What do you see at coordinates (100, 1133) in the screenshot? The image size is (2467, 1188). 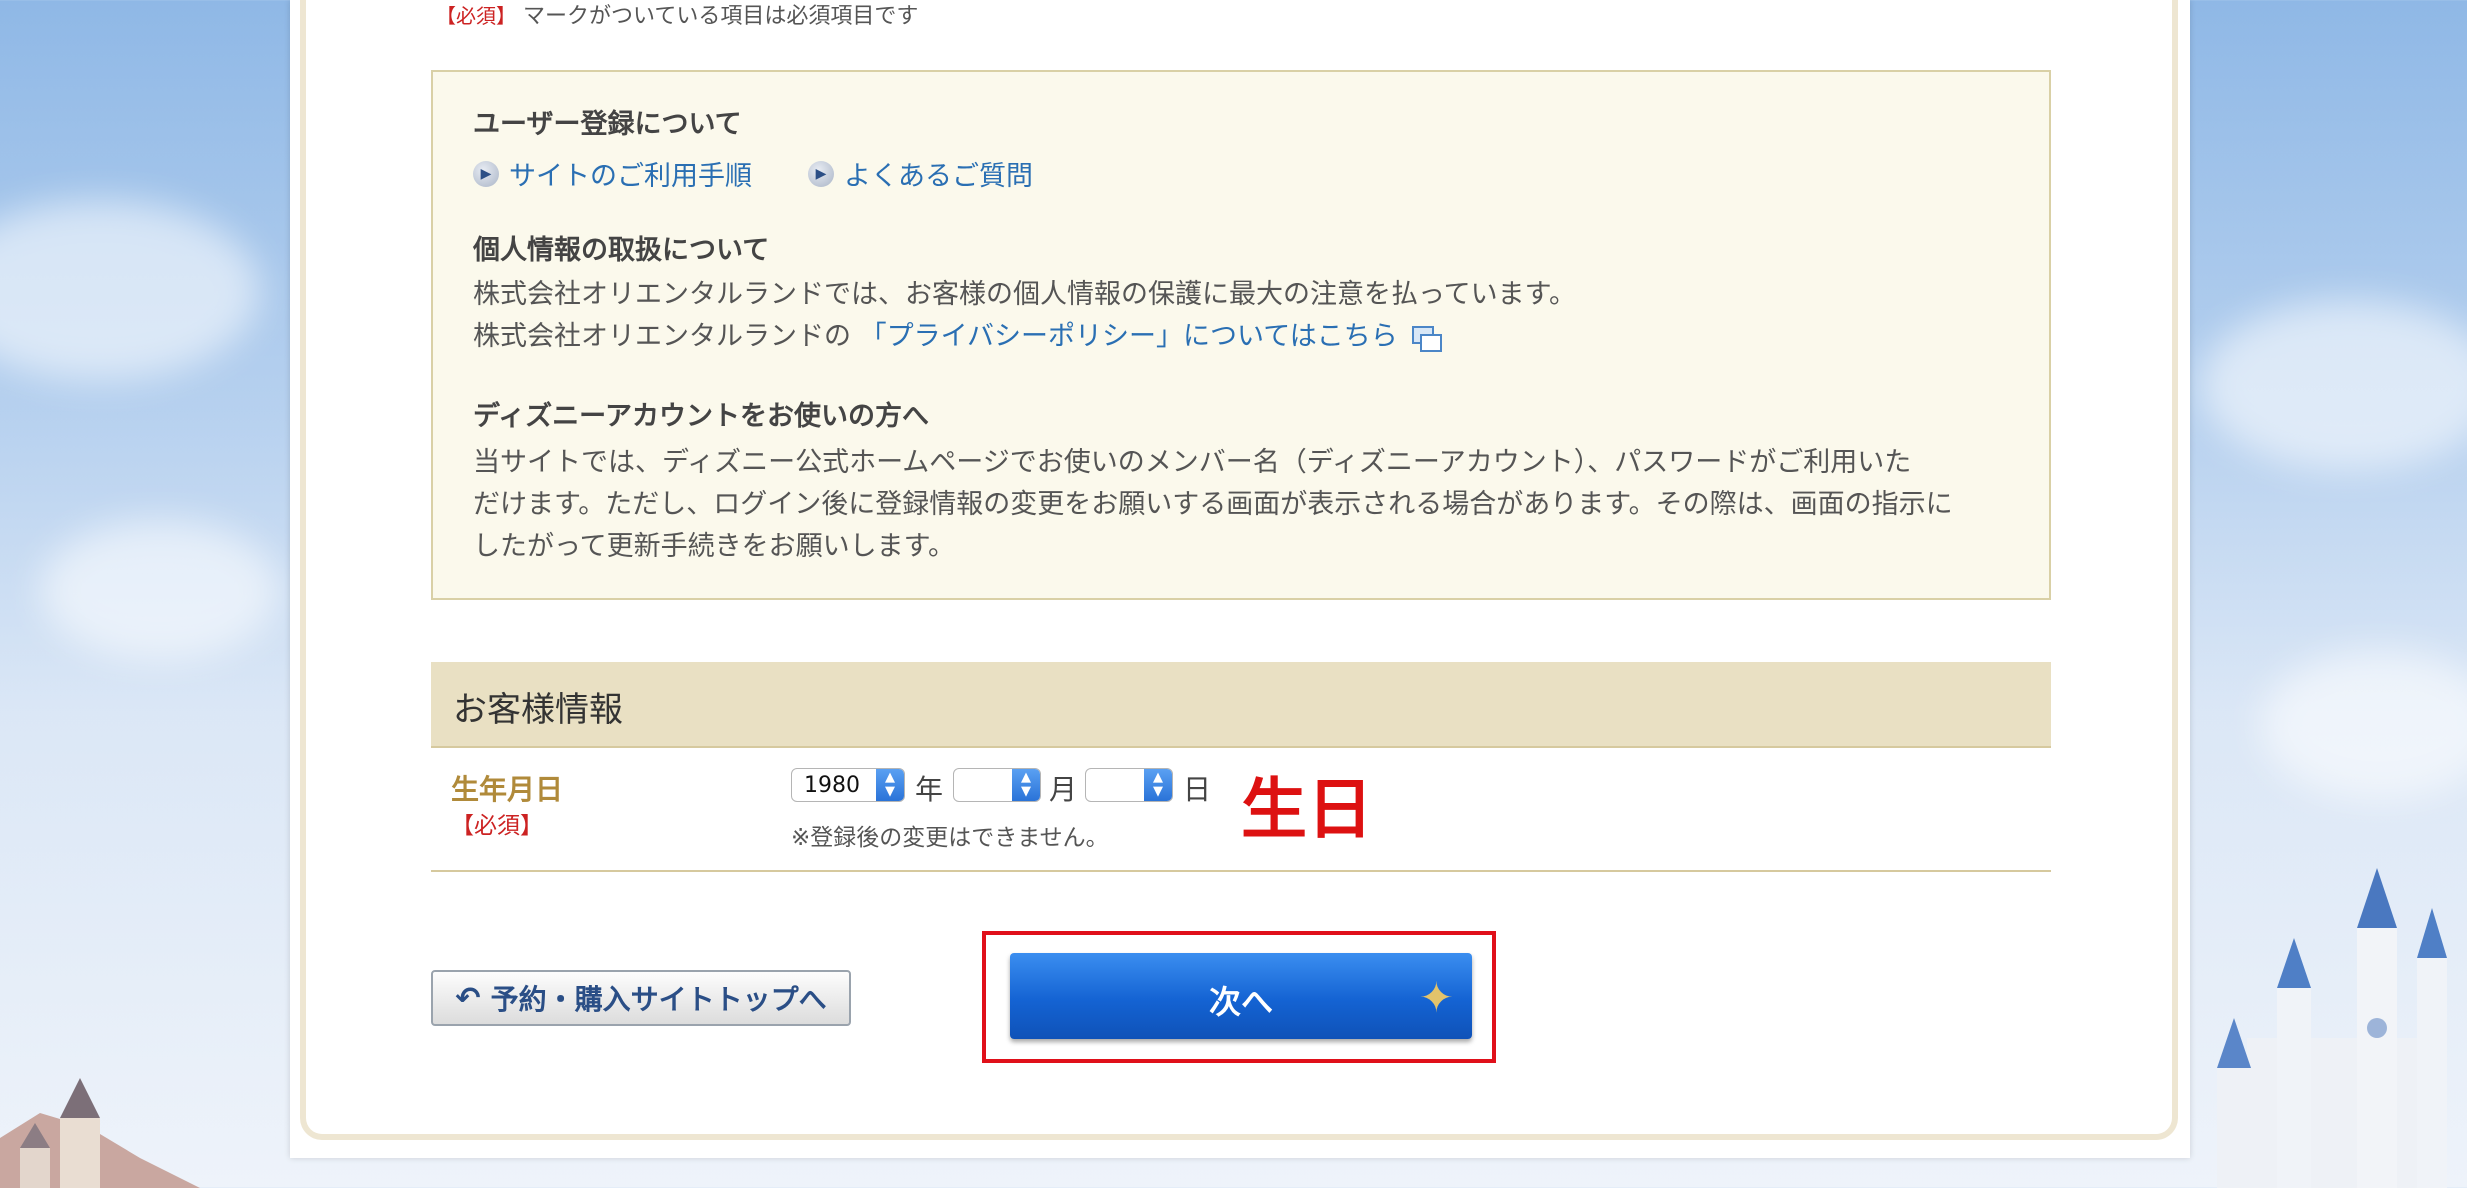 I see `castle-left-image` at bounding box center [100, 1133].